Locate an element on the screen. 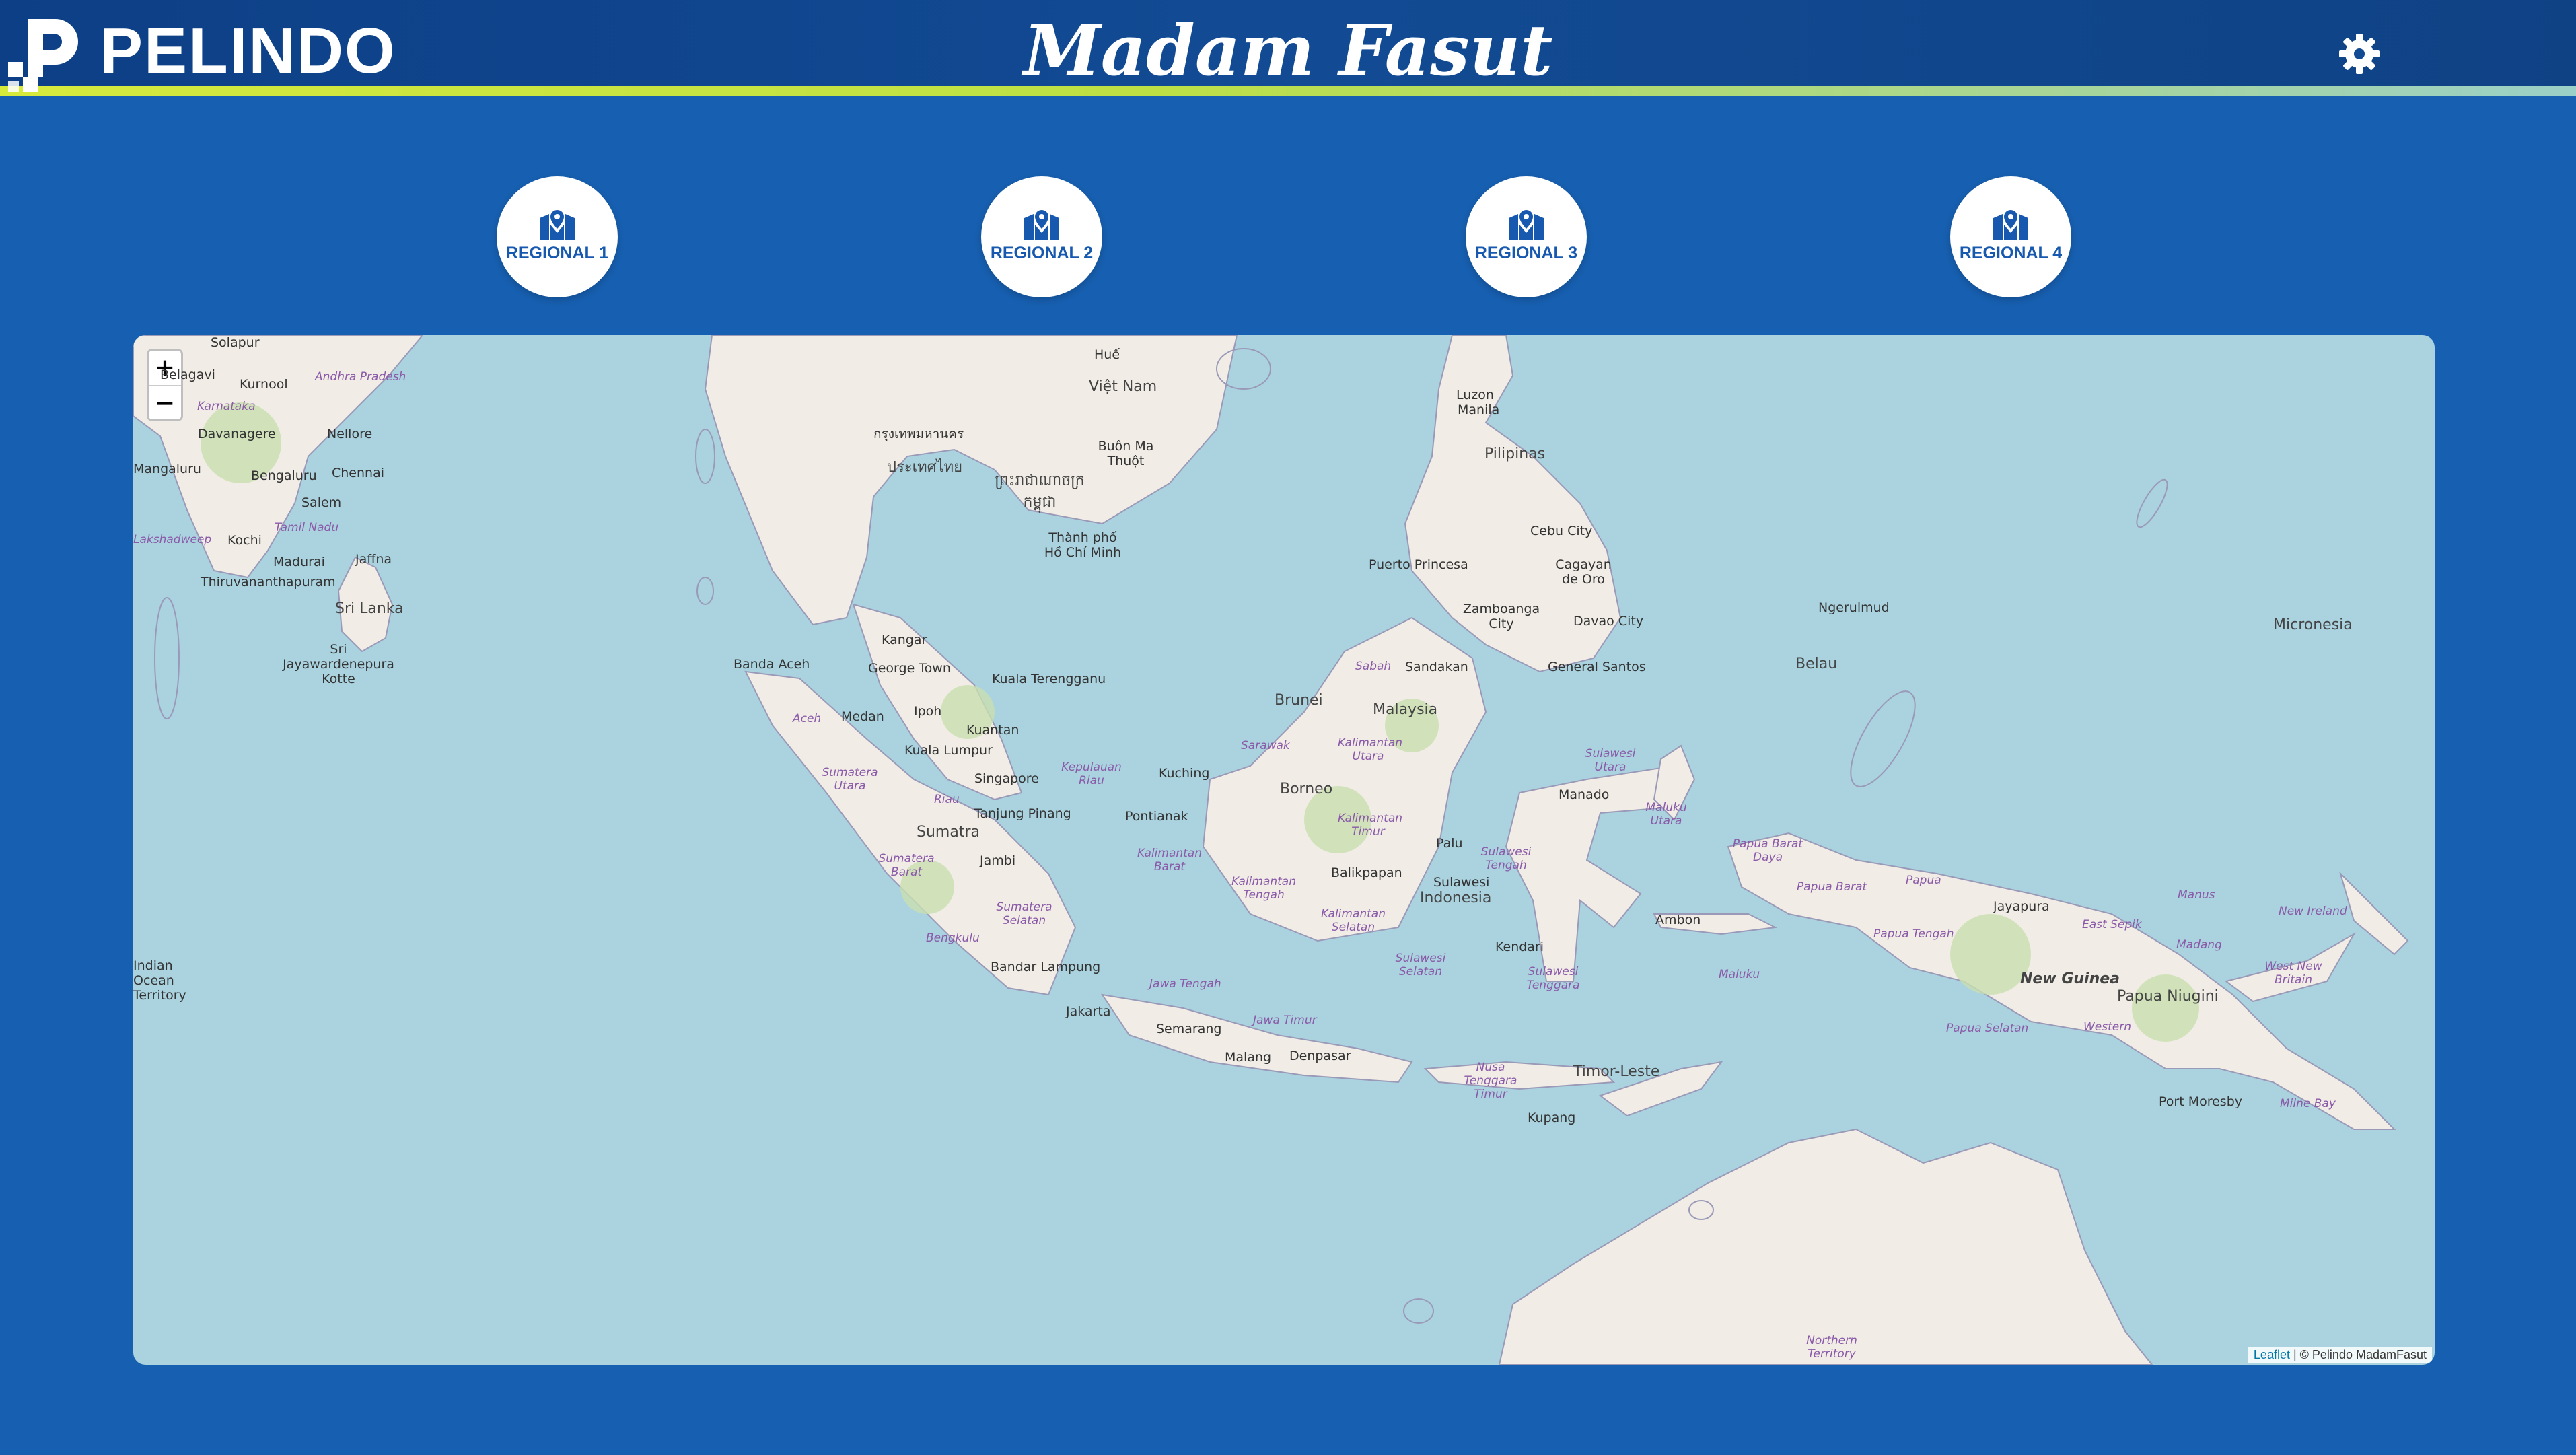  place-label: Jaffna is located at coordinates (373, 559).